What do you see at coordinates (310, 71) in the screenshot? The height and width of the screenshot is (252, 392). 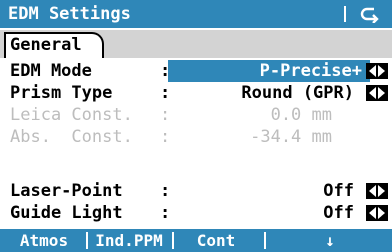 I see `field-value: P-Precise+` at bounding box center [310, 71].